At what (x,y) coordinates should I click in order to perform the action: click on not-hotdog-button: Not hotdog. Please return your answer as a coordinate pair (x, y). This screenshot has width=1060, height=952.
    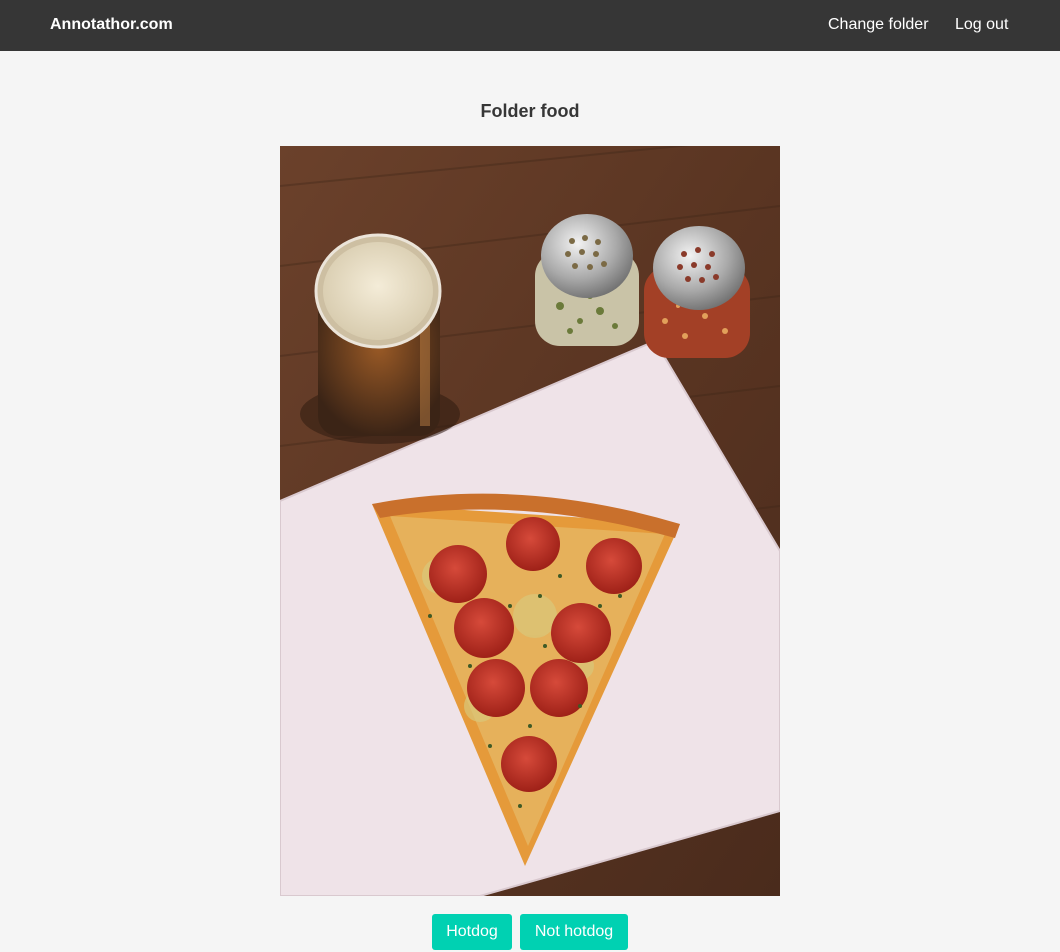
    Looking at the image, I should click on (574, 932).